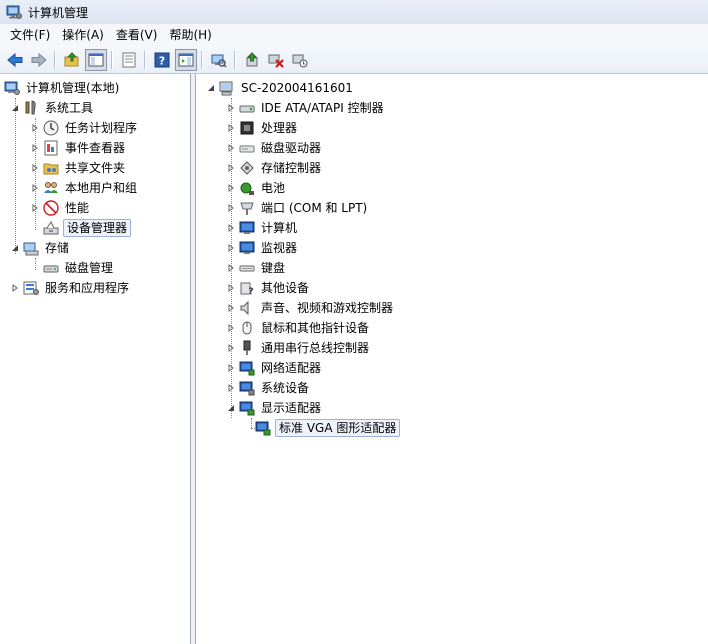  Describe the element at coordinates (137, 35) in the screenshot. I see `menu-view: 查看(V)` at that location.